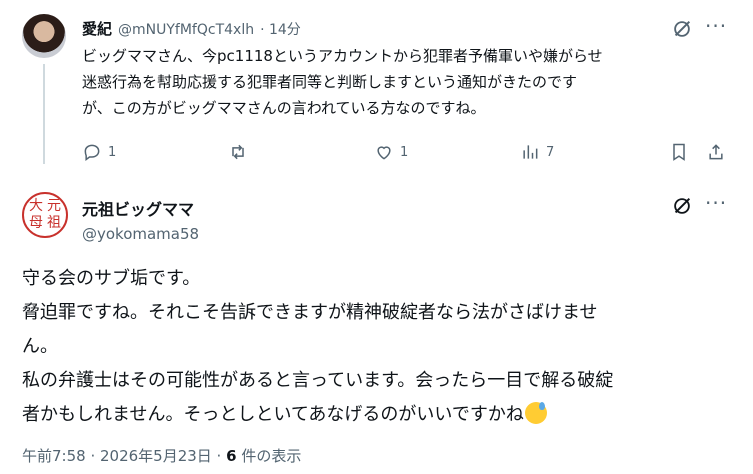 The height and width of the screenshot is (474, 753). I want to click on avatar-char: 祖, so click(54, 223).